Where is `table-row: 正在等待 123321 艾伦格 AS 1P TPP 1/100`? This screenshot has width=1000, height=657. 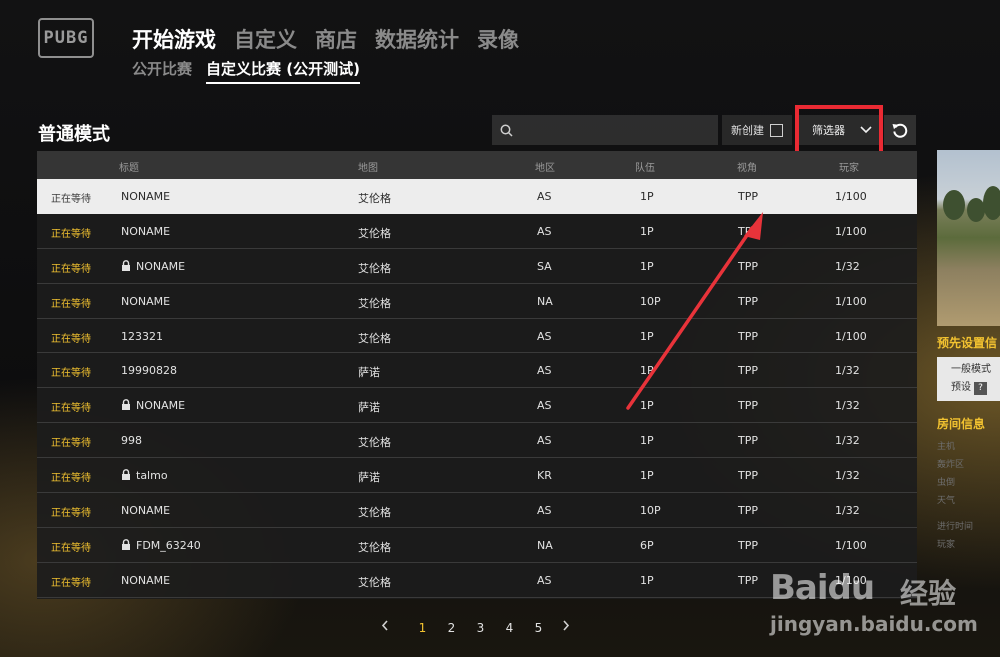 table-row: 正在等待 123321 艾伦格 AS 1P TPP 1/100 is located at coordinates (477, 336).